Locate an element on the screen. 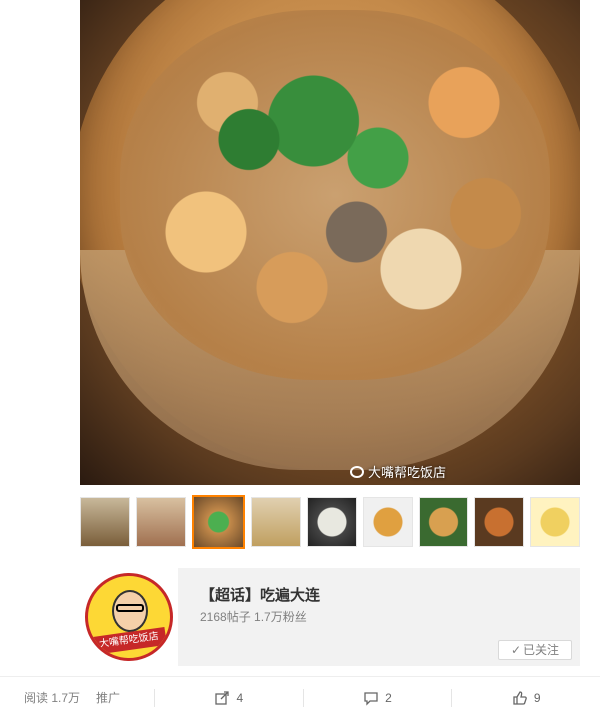 The height and width of the screenshot is (718, 600). share-button: 4 is located at coordinates (229, 698).